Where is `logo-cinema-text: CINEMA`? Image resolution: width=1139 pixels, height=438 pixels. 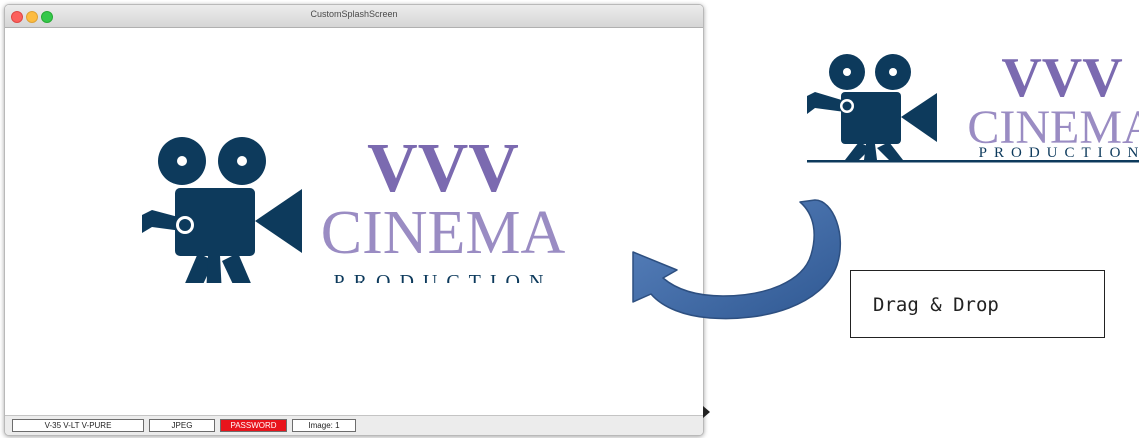
logo-cinema-text: CINEMA is located at coordinates (443, 233).